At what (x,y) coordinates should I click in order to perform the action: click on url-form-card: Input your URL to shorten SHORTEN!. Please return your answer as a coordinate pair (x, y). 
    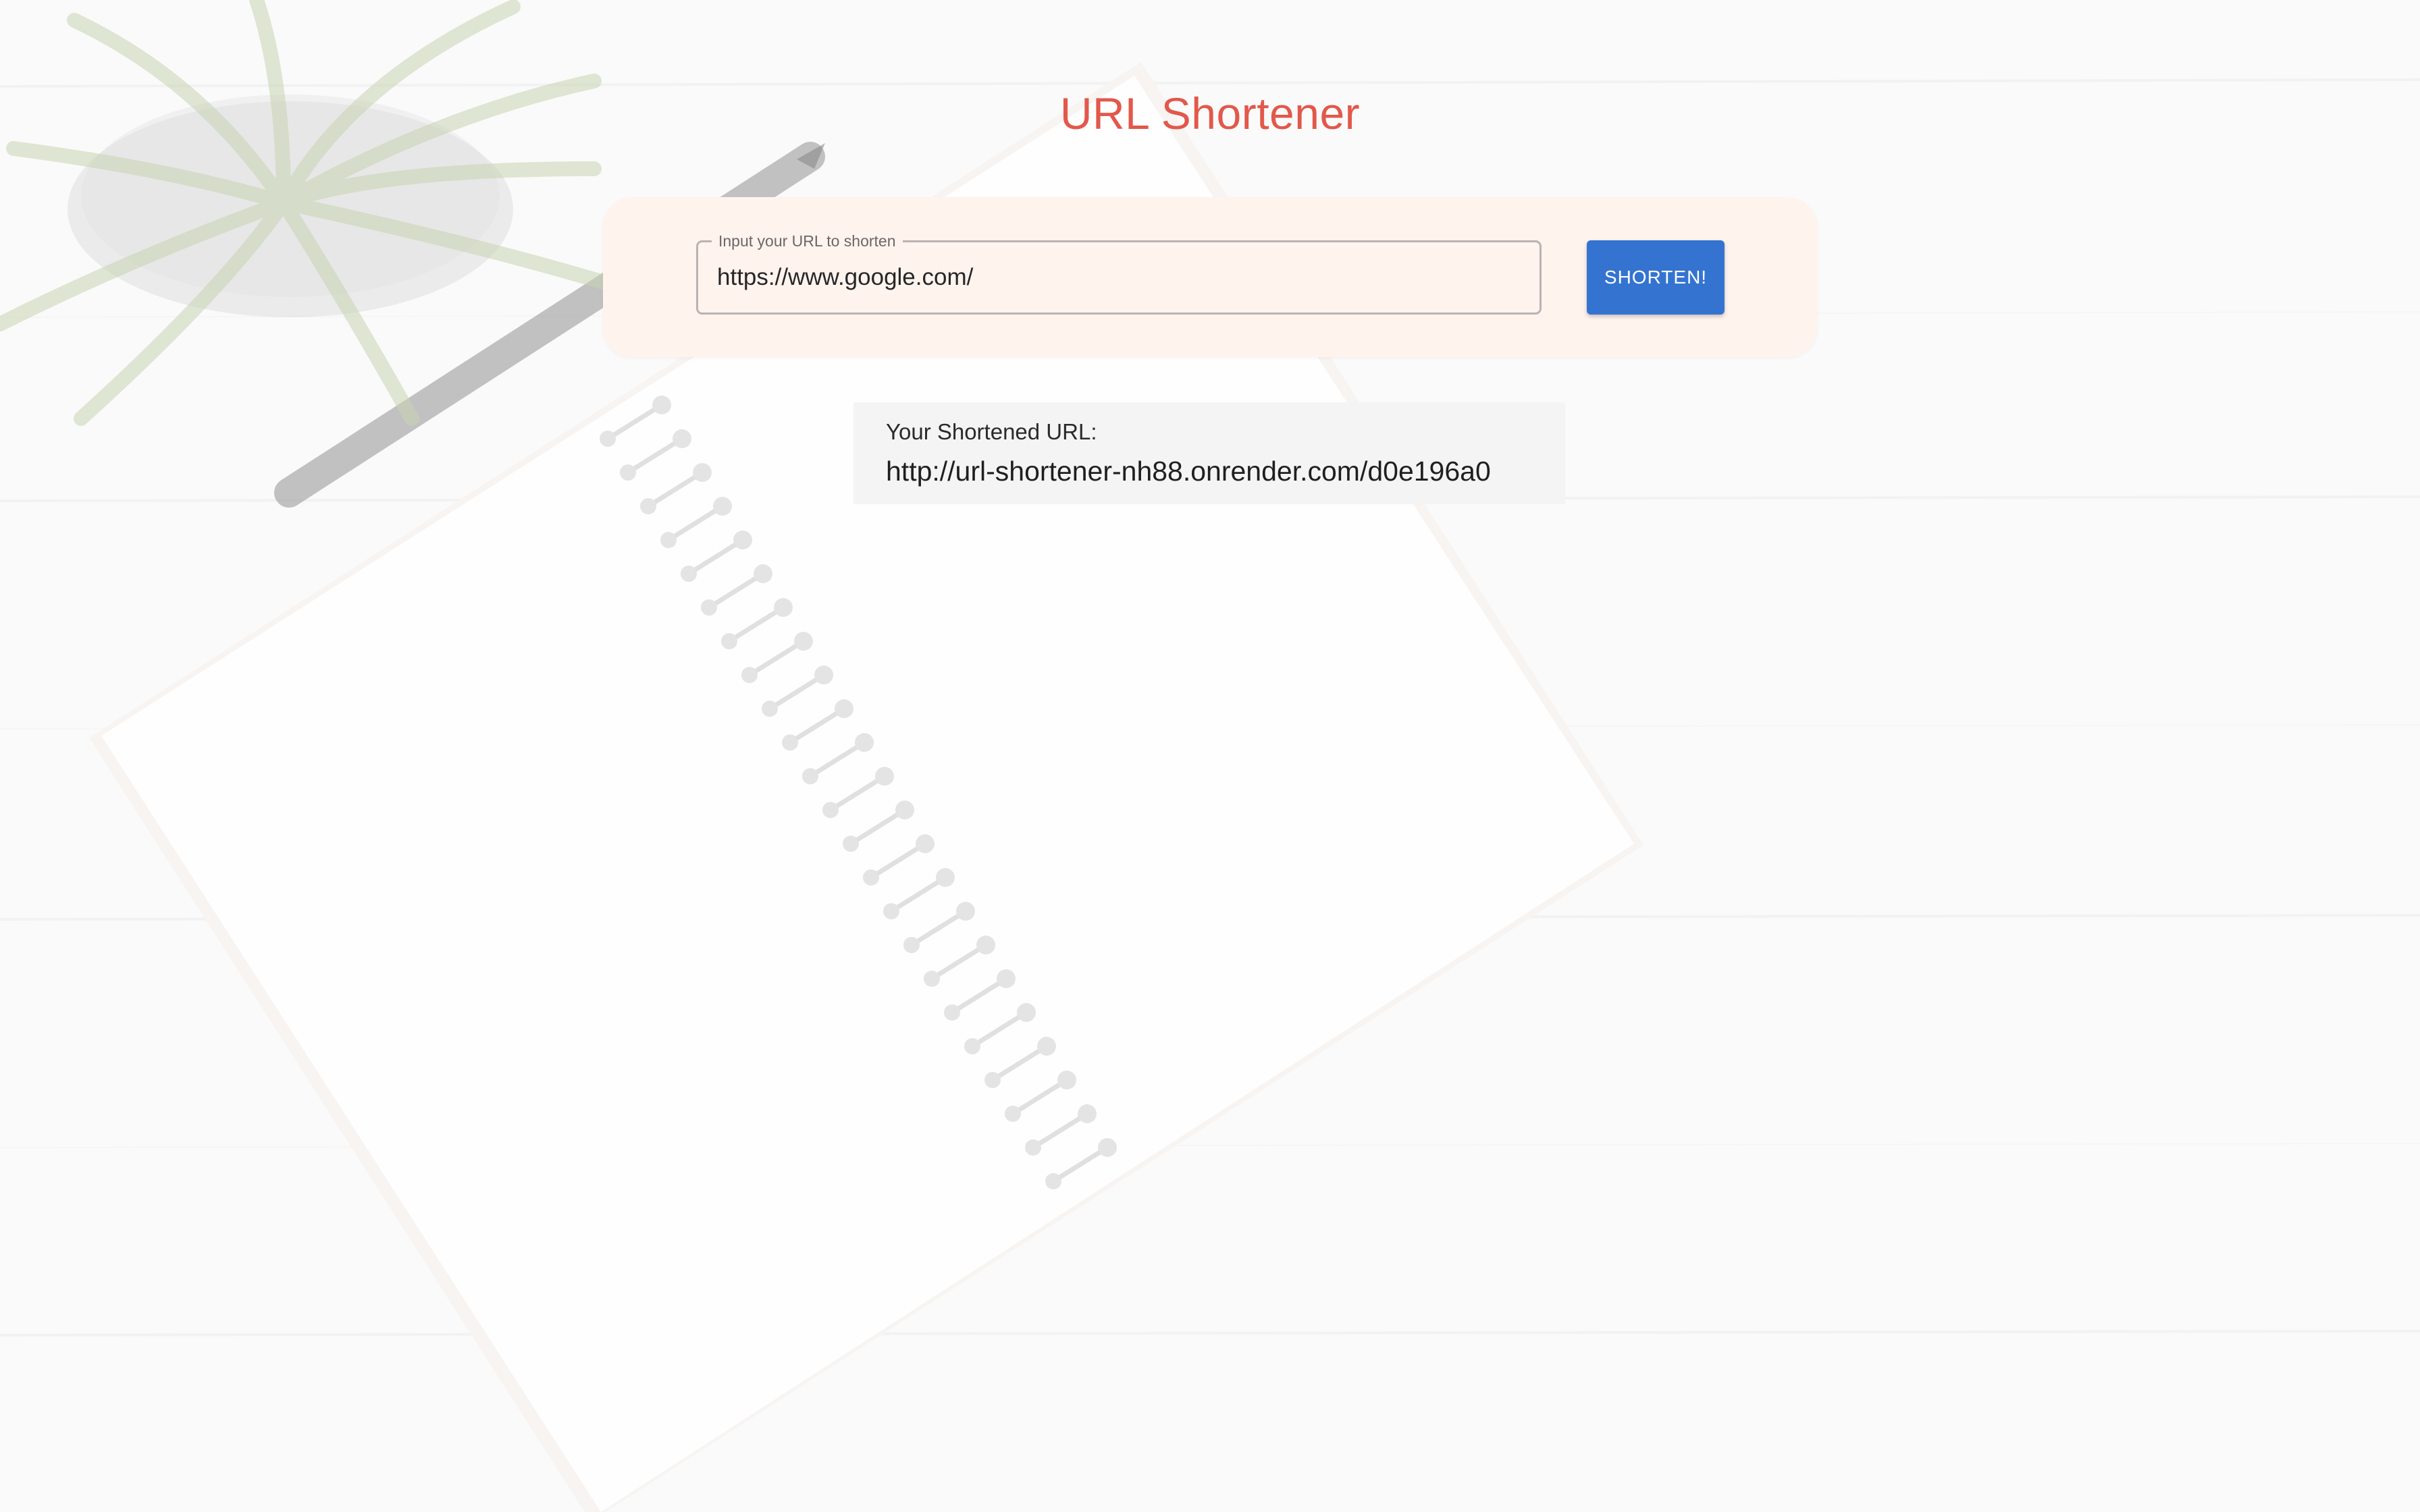
    Looking at the image, I should click on (1210, 277).